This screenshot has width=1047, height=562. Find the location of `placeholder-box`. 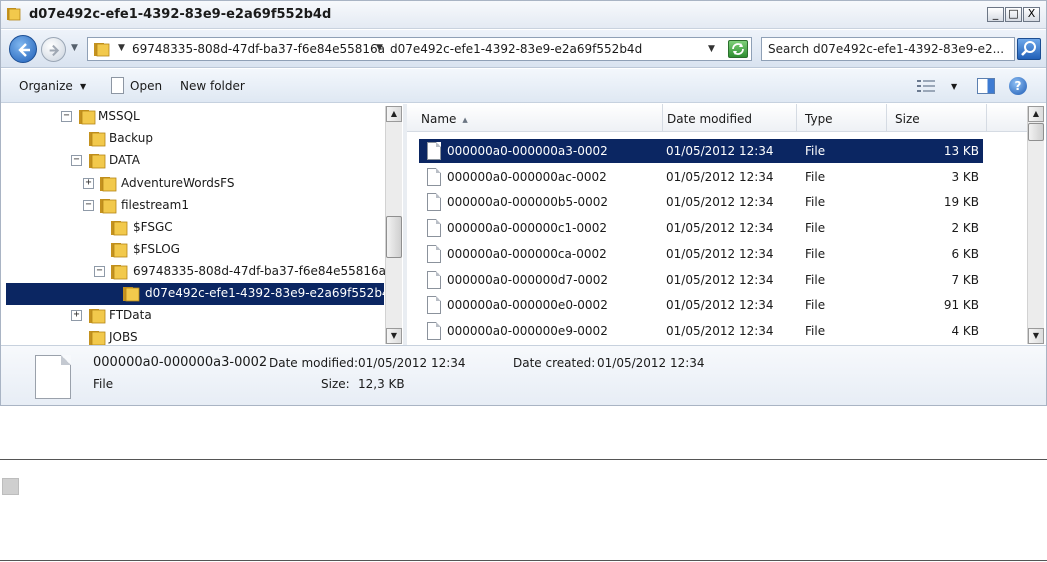

placeholder-box is located at coordinates (10, 486).